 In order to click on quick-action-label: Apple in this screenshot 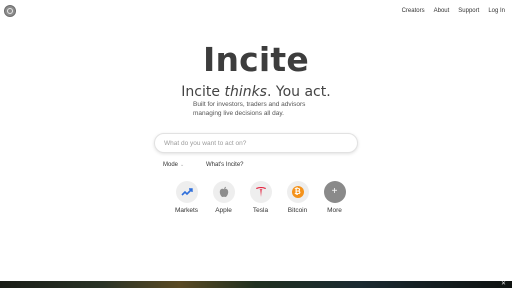, I will do `click(223, 210)`.